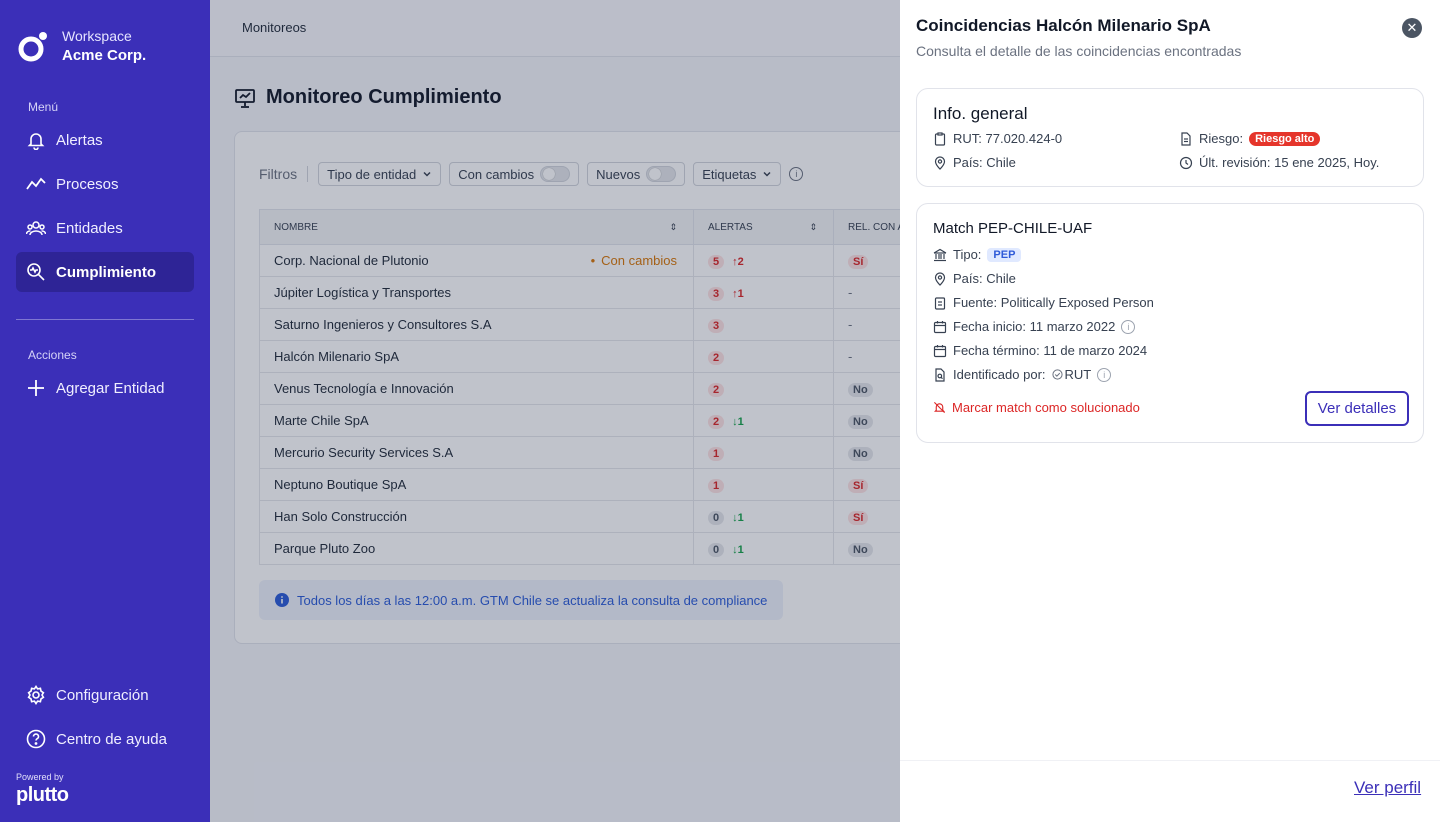  What do you see at coordinates (40, 777) in the screenshot?
I see `powered-by-label: Powered by` at bounding box center [40, 777].